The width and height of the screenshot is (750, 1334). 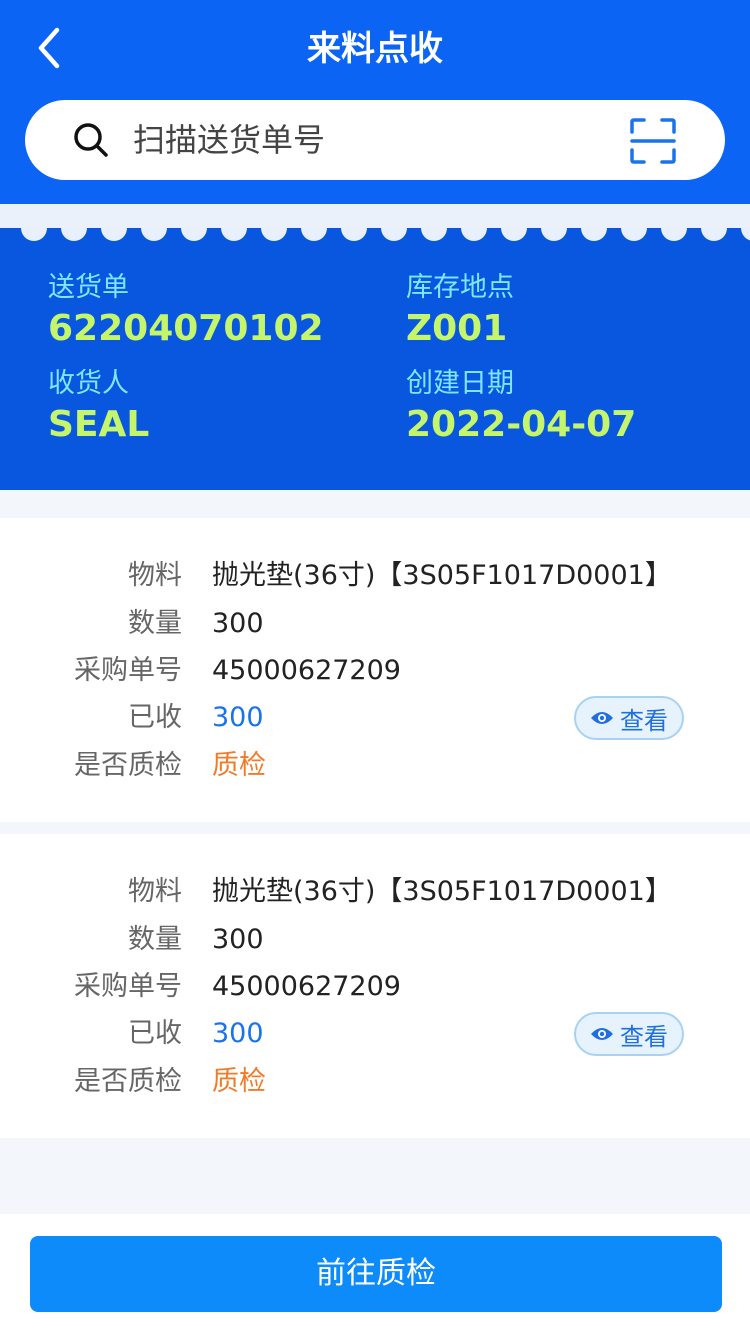 I want to click on delivery-no-field: 送货单 62204070102, so click(x=186, y=311).